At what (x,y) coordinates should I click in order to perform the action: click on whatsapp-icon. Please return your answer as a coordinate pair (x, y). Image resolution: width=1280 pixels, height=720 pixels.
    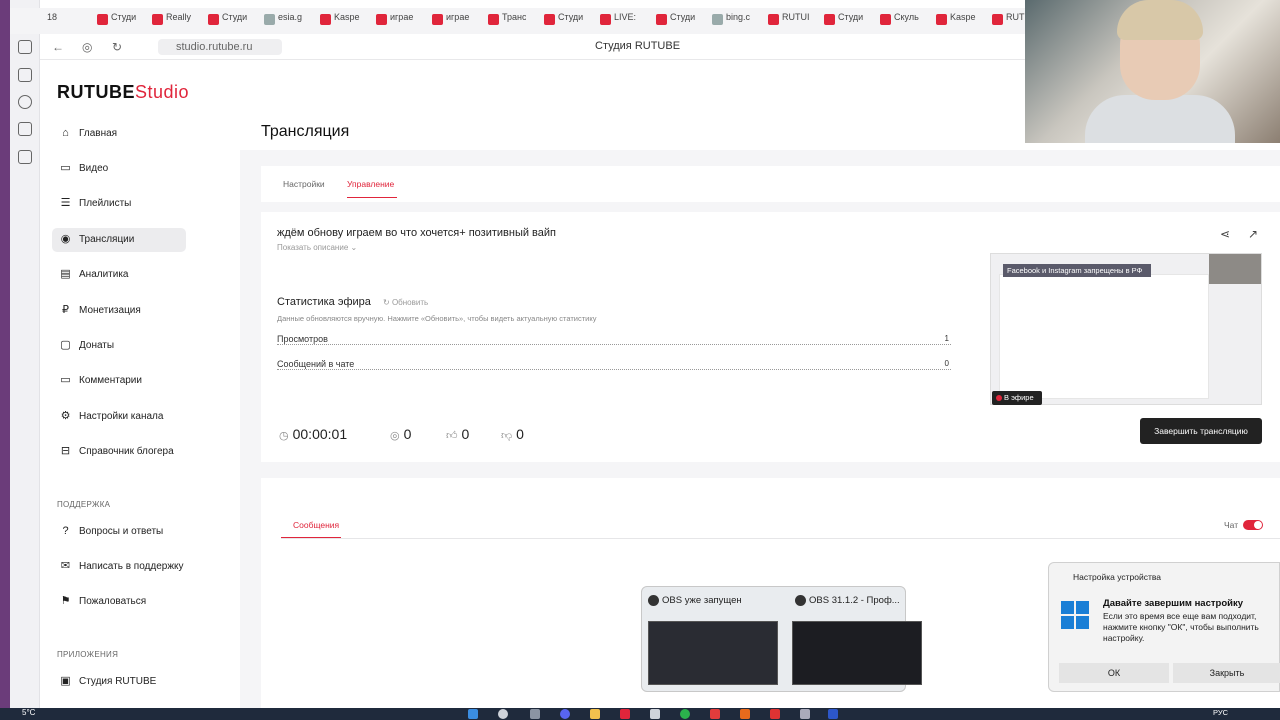
    Looking at the image, I should click on (685, 714).